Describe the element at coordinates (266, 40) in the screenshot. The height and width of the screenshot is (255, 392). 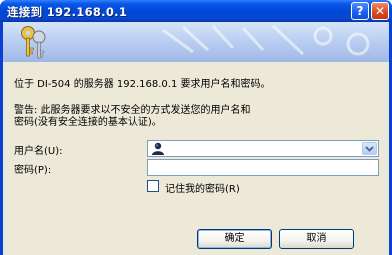
I see `banner-decoration` at that location.